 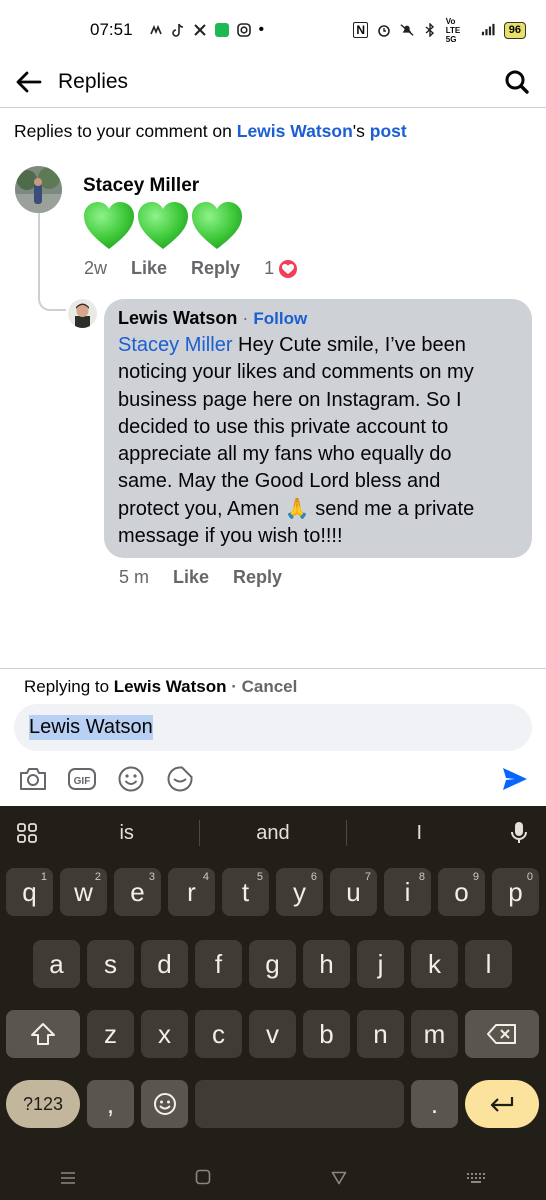 I want to click on key-m: m, so click(x=434, y=1034).